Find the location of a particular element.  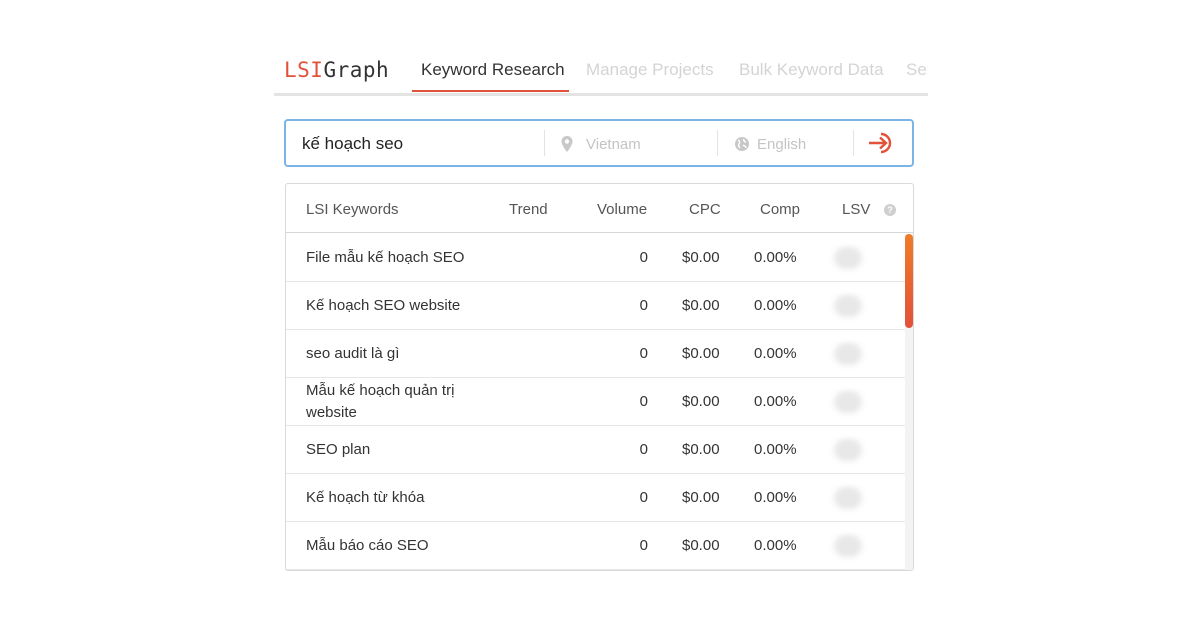

col-header-lsi-keywords: LSI Keywords is located at coordinates (352, 209).